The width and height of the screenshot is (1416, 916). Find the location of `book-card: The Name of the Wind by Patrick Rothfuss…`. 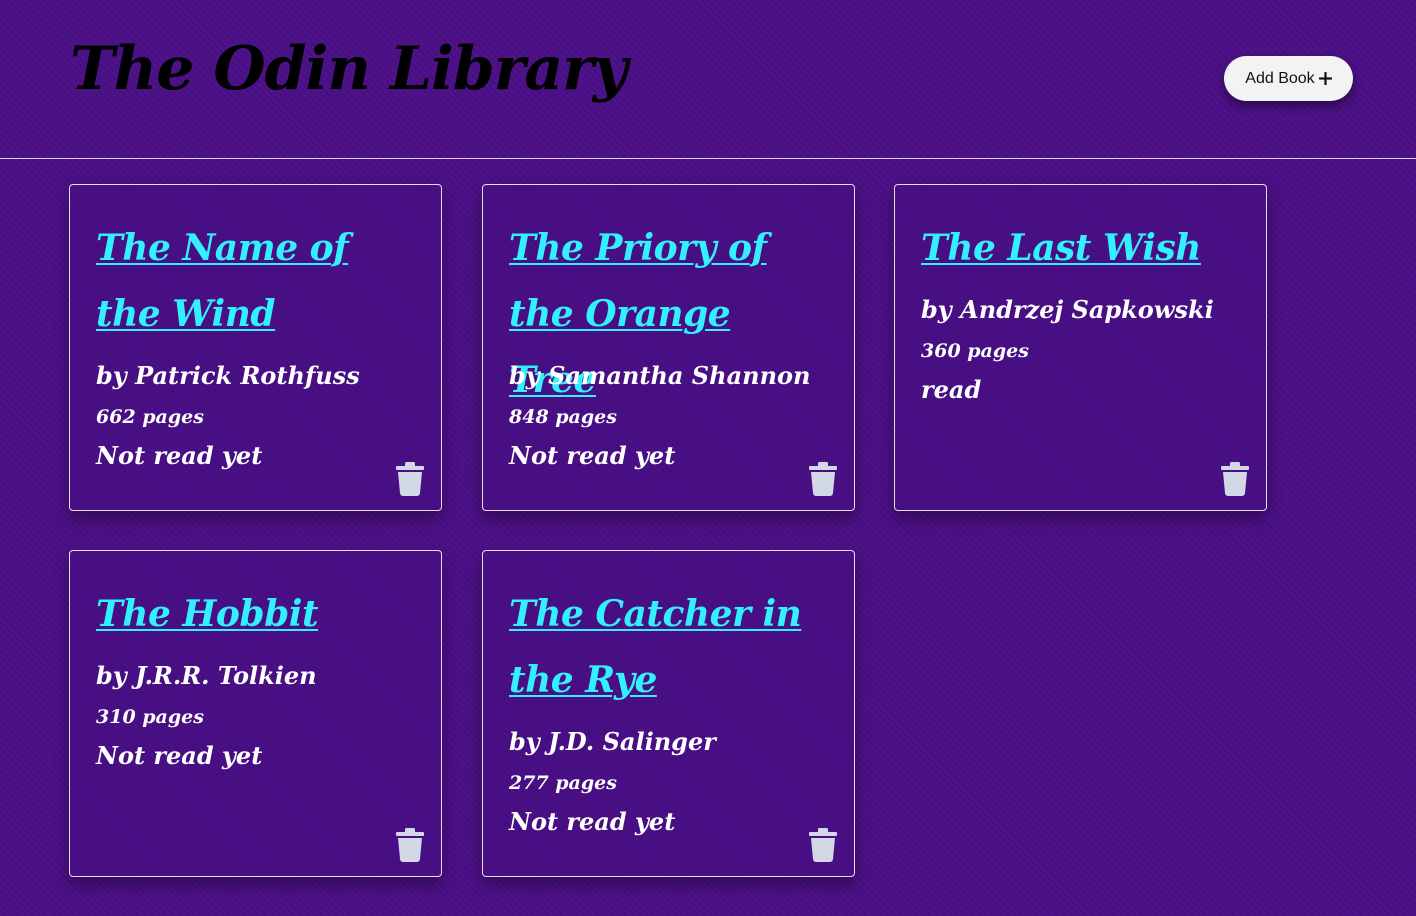

book-card: The Name of the Wind by Patrick Rothfuss… is located at coordinates (255, 347).